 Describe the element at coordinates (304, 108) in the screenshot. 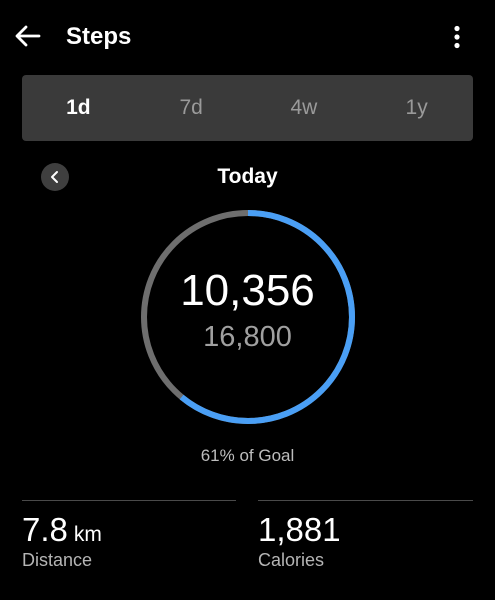

I see `tab-4w: 4w` at that location.